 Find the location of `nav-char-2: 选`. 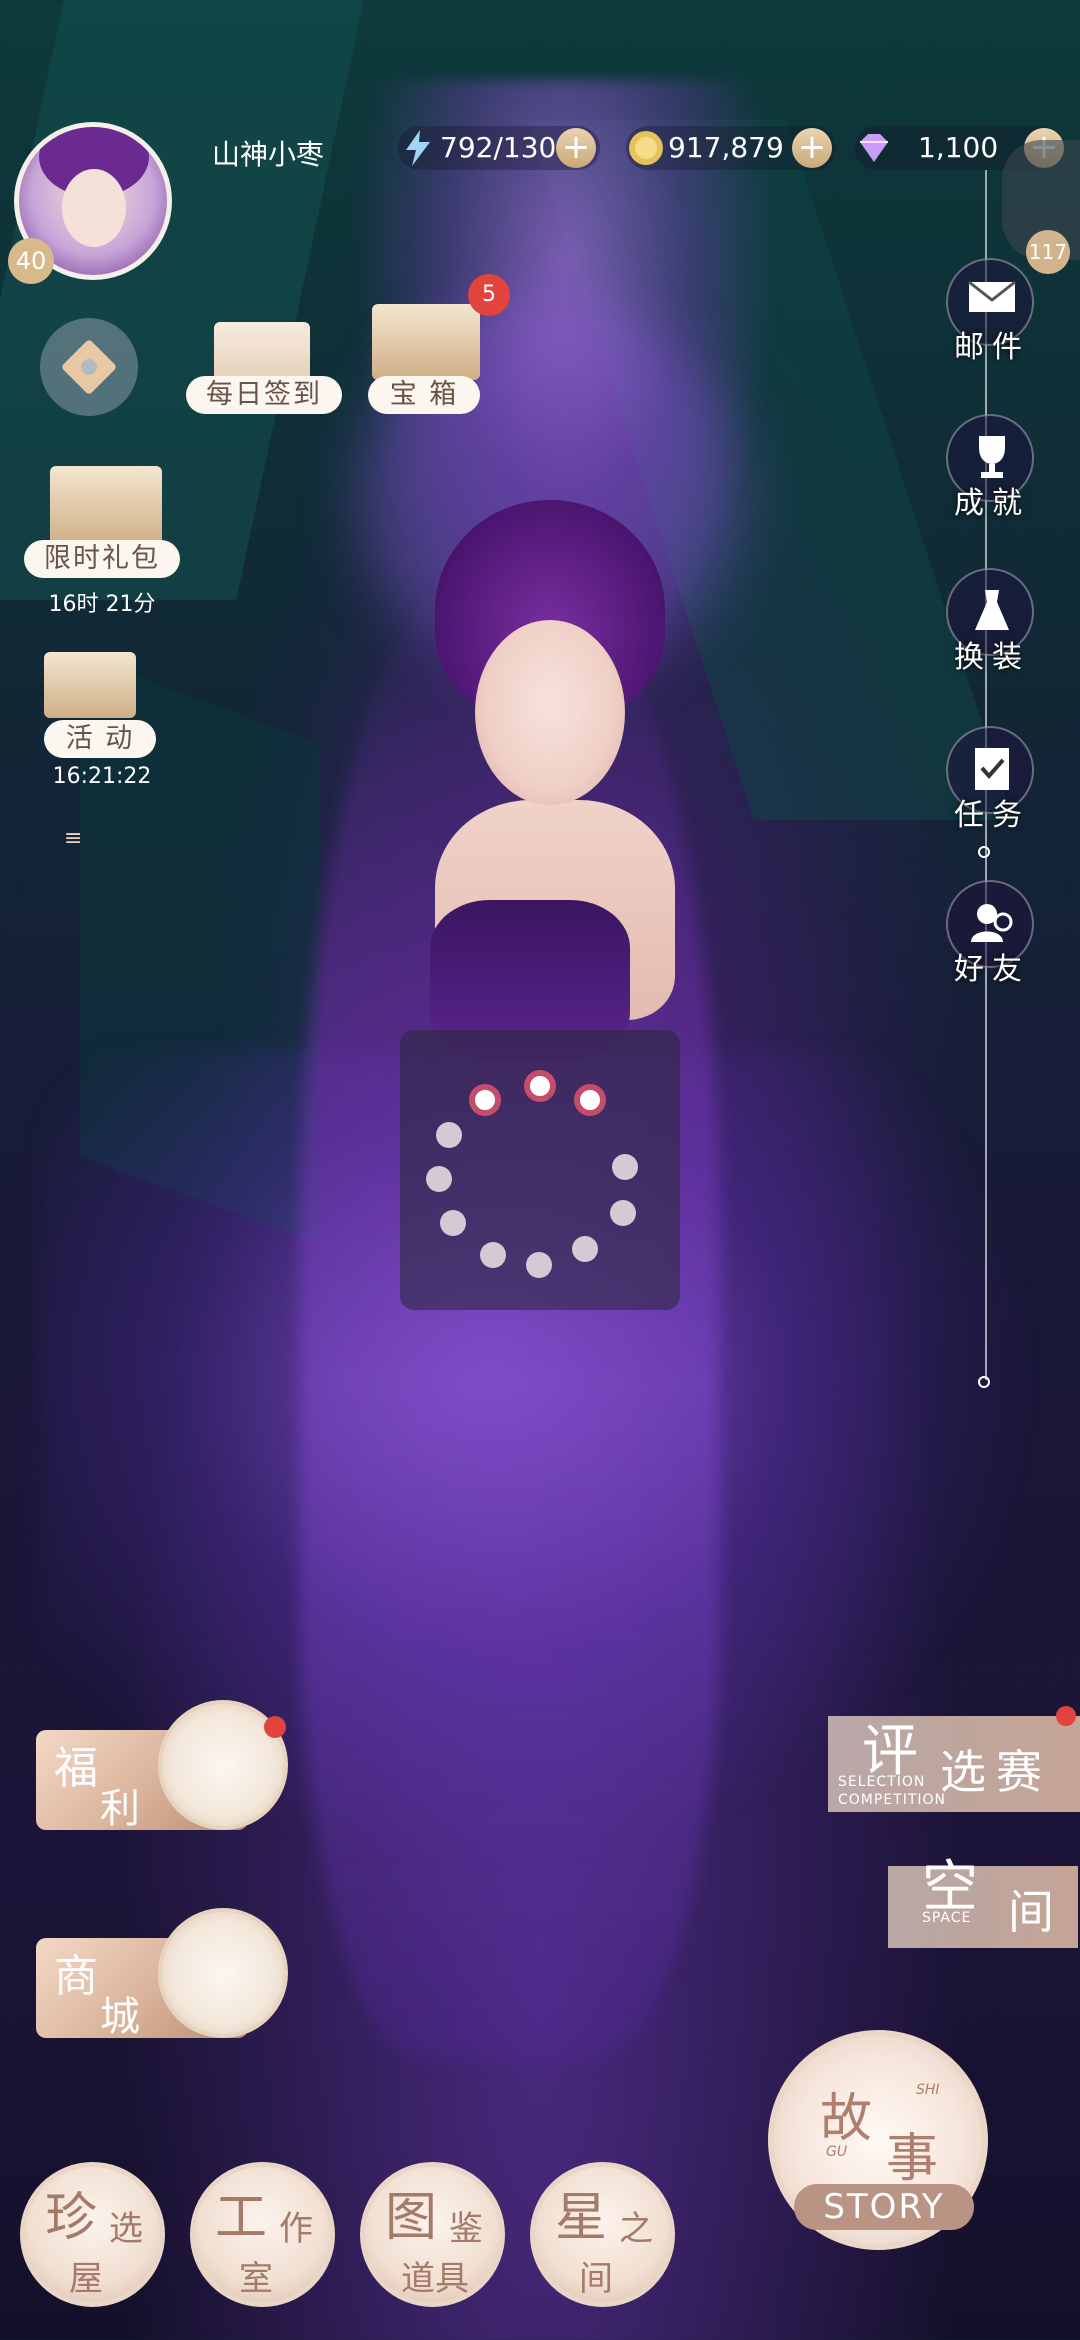

nav-char-2: 选 is located at coordinates (126, 2229).